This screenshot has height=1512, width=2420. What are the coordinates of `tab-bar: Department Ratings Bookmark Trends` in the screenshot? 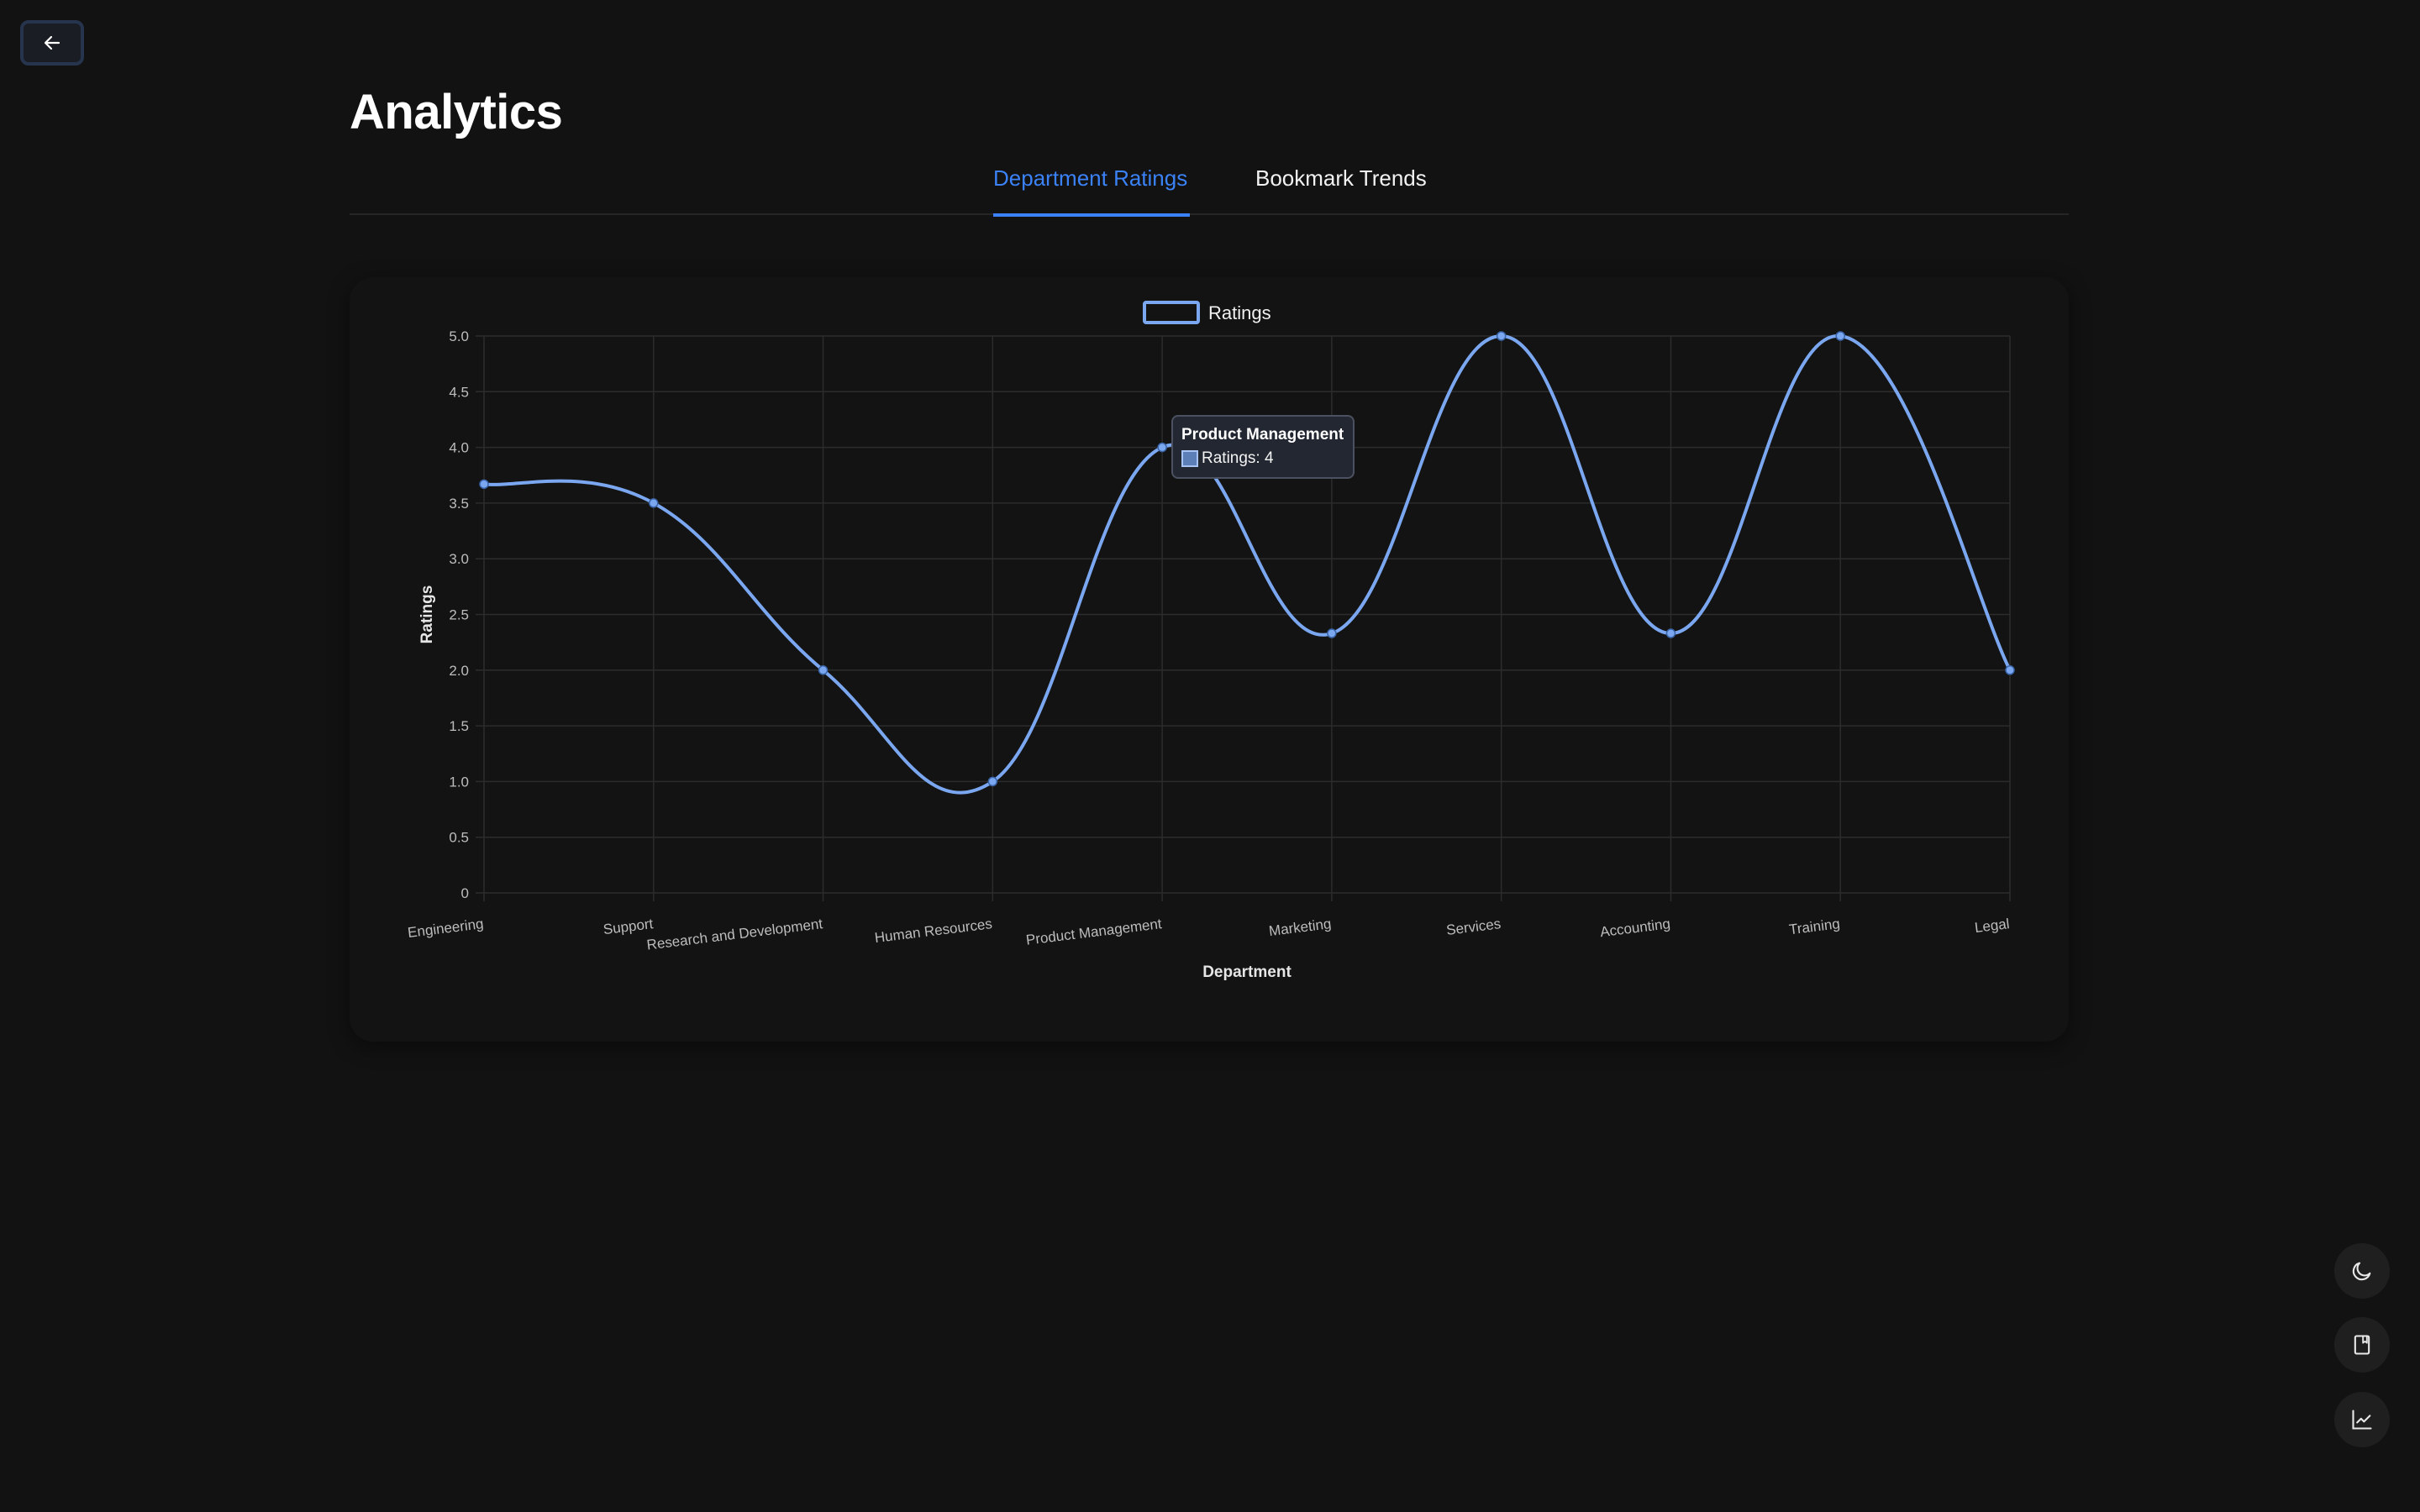 It's located at (1209, 188).